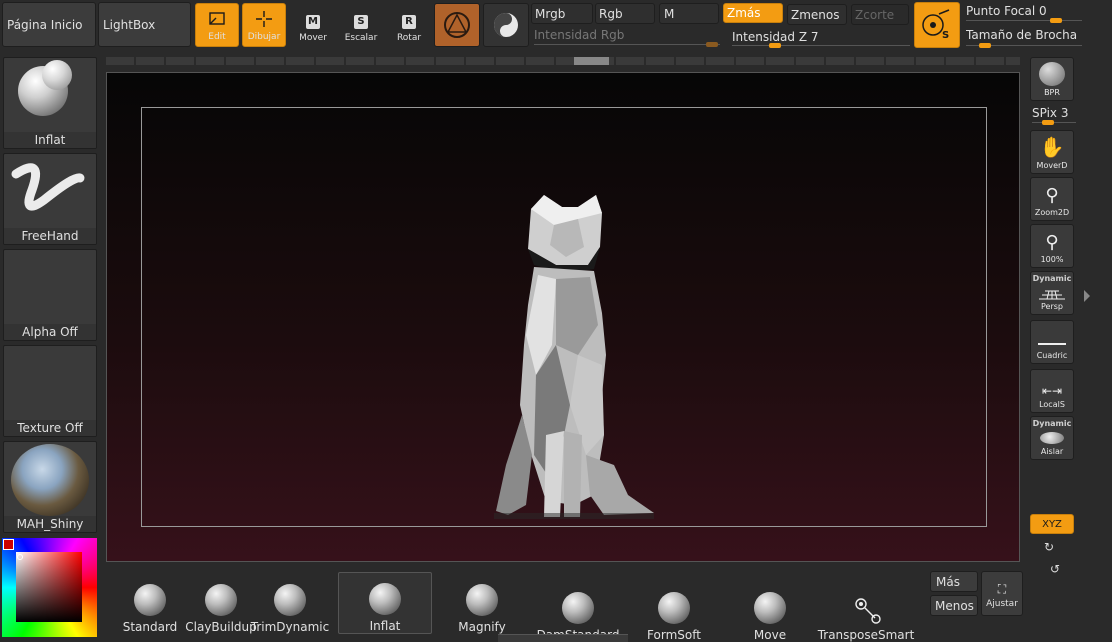  I want to click on brush-standard: Standard, so click(150, 603).